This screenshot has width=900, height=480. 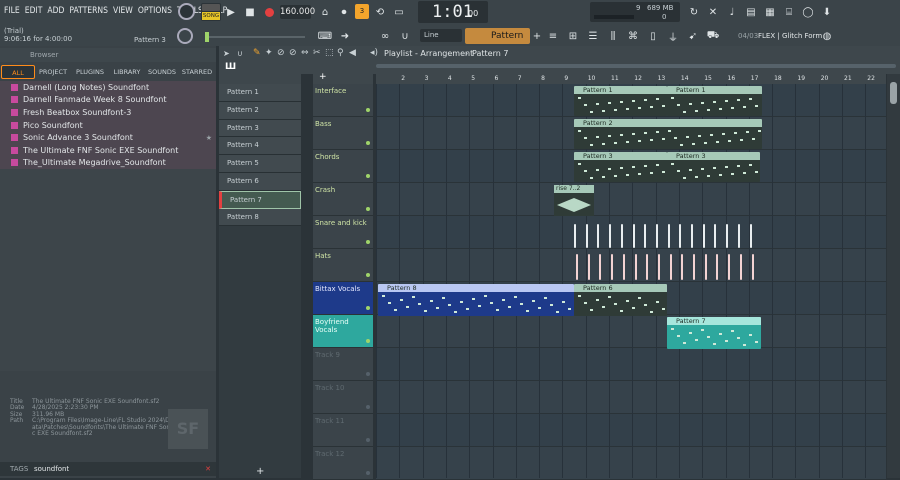 I want to click on magnet-icon: ∪, so click(x=405, y=36).